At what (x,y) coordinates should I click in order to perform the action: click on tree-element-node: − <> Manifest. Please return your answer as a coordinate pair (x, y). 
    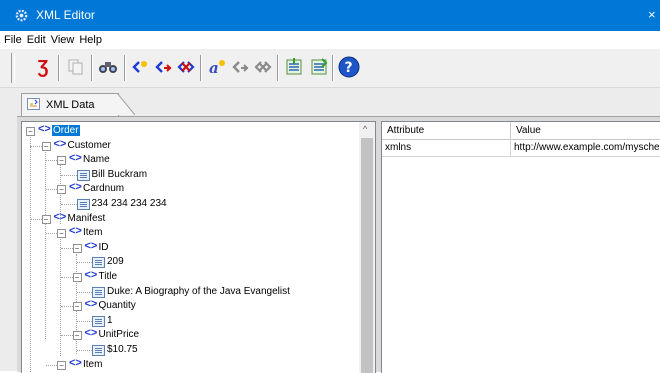
    Looking at the image, I should click on (187, 218).